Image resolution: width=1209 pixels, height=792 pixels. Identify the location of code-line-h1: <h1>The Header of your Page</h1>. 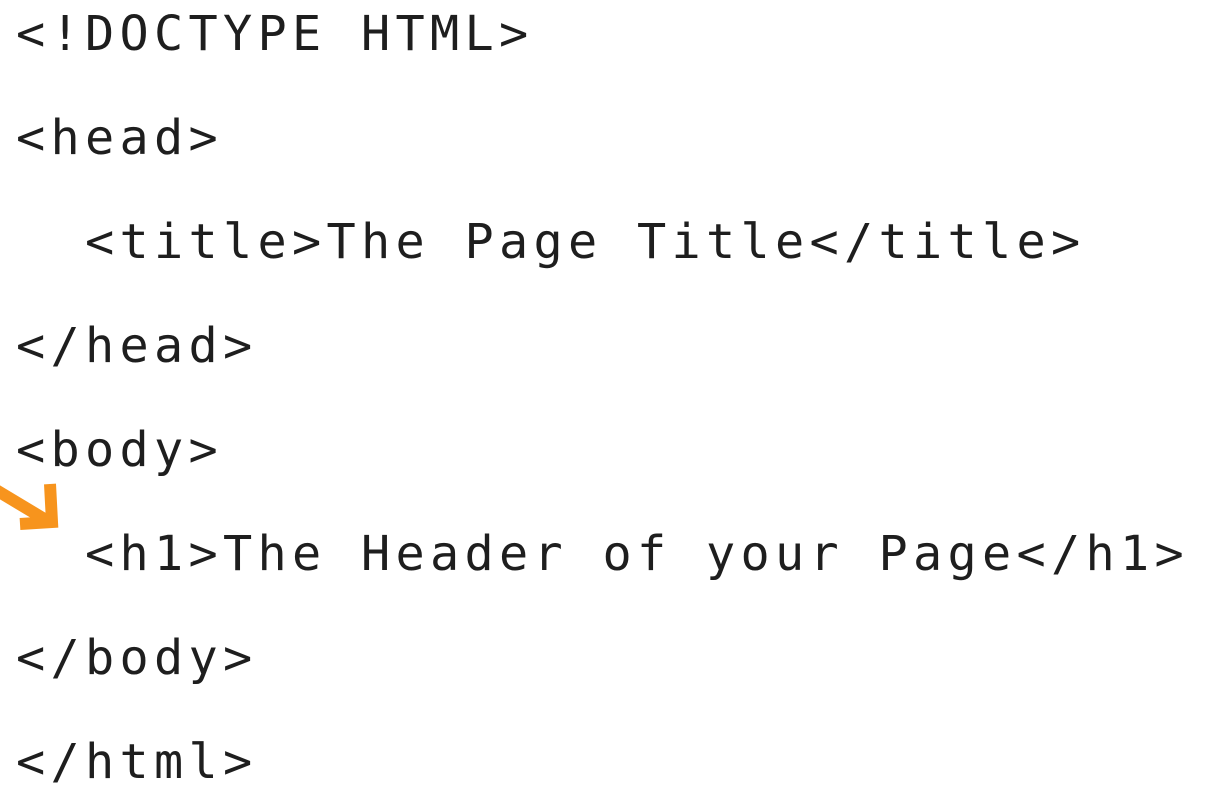
(602, 554).